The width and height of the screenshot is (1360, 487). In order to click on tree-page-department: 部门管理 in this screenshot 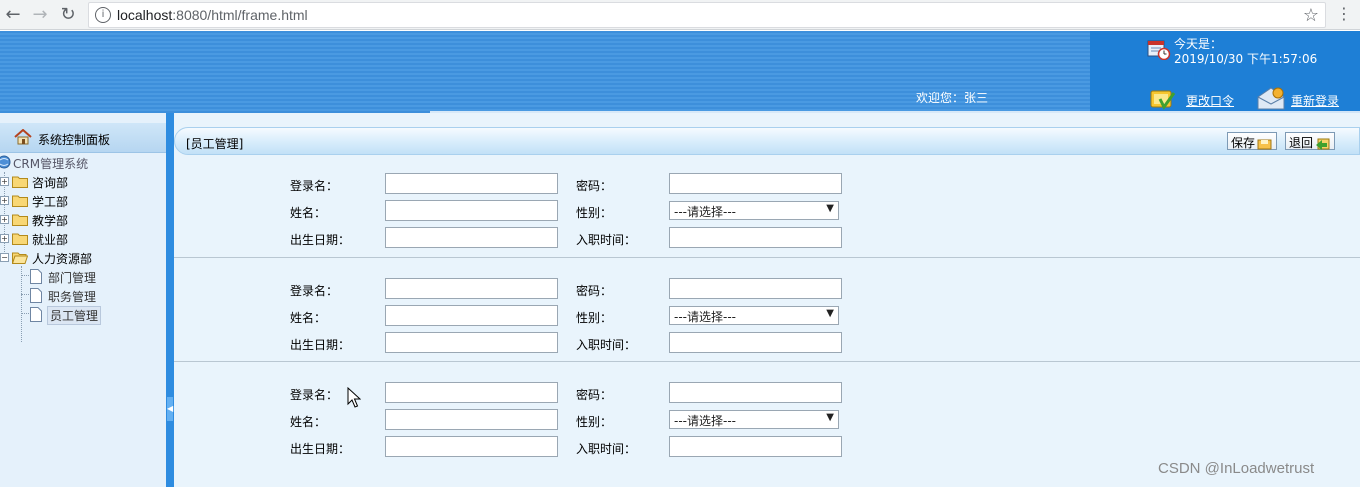, I will do `click(83, 276)`.